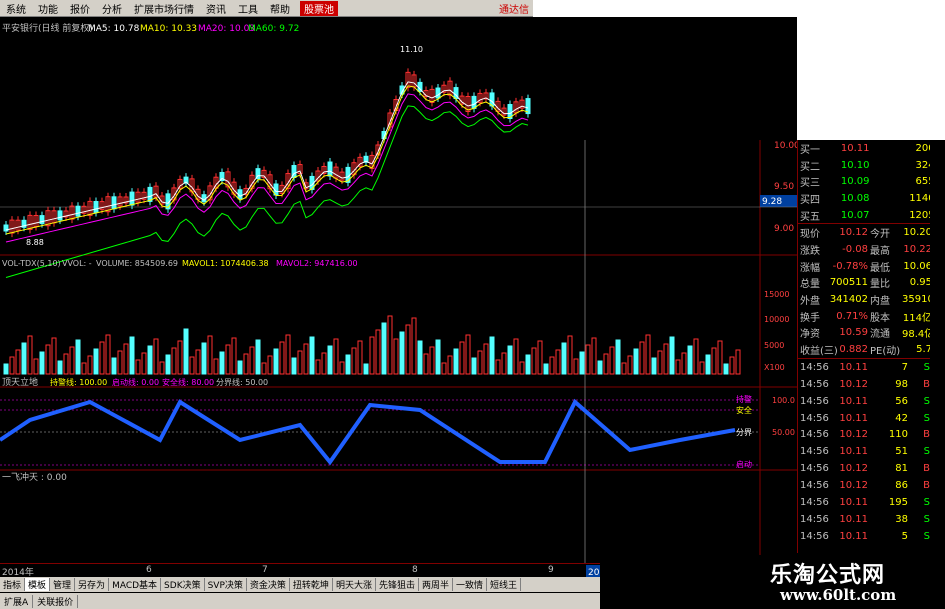 The width and height of the screenshot is (945, 609). I want to click on indicator-tab: 明天大涨, so click(354, 584).